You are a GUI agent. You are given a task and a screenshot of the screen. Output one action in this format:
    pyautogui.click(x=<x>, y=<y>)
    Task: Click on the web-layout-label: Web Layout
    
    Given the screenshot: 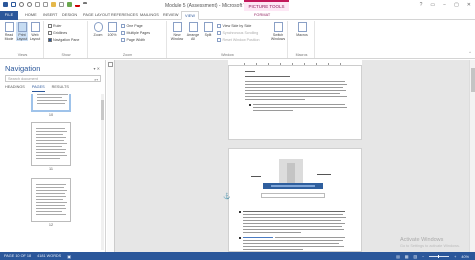 What is the action you would take?
    pyautogui.click(x=35, y=37)
    